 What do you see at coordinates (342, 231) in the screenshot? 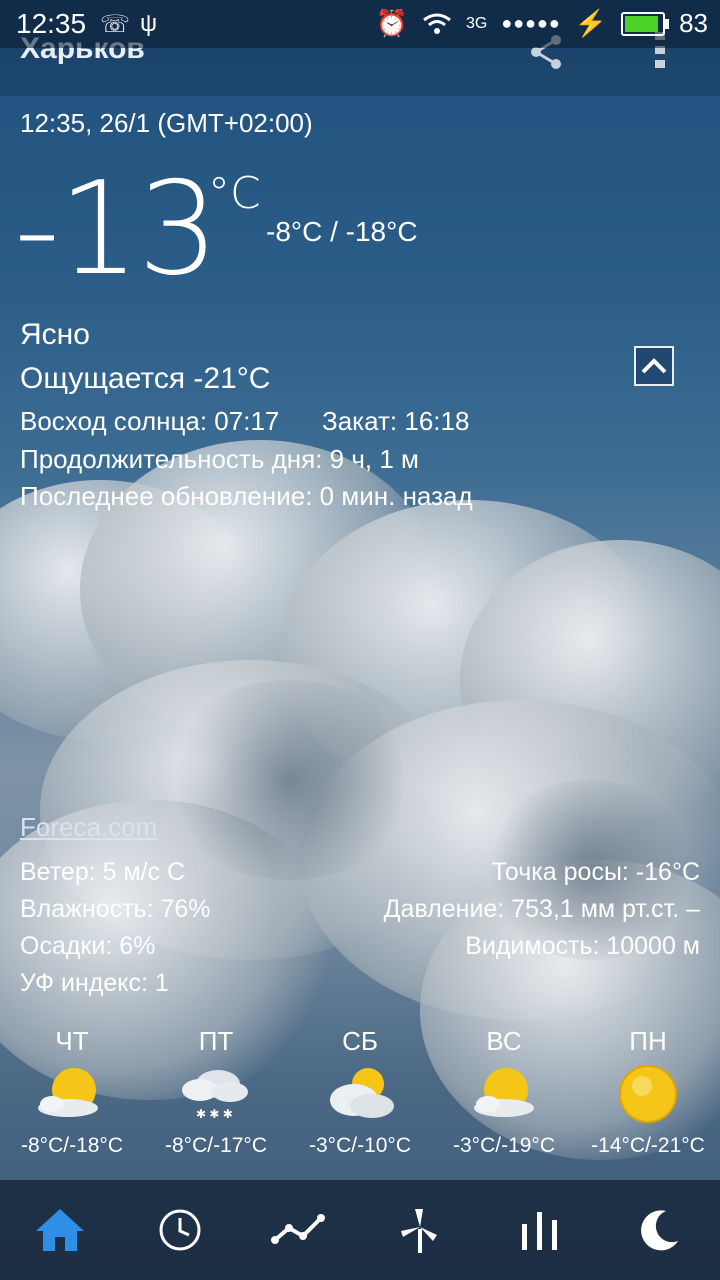
I see `temperature-range: -8°C / -18°C` at bounding box center [342, 231].